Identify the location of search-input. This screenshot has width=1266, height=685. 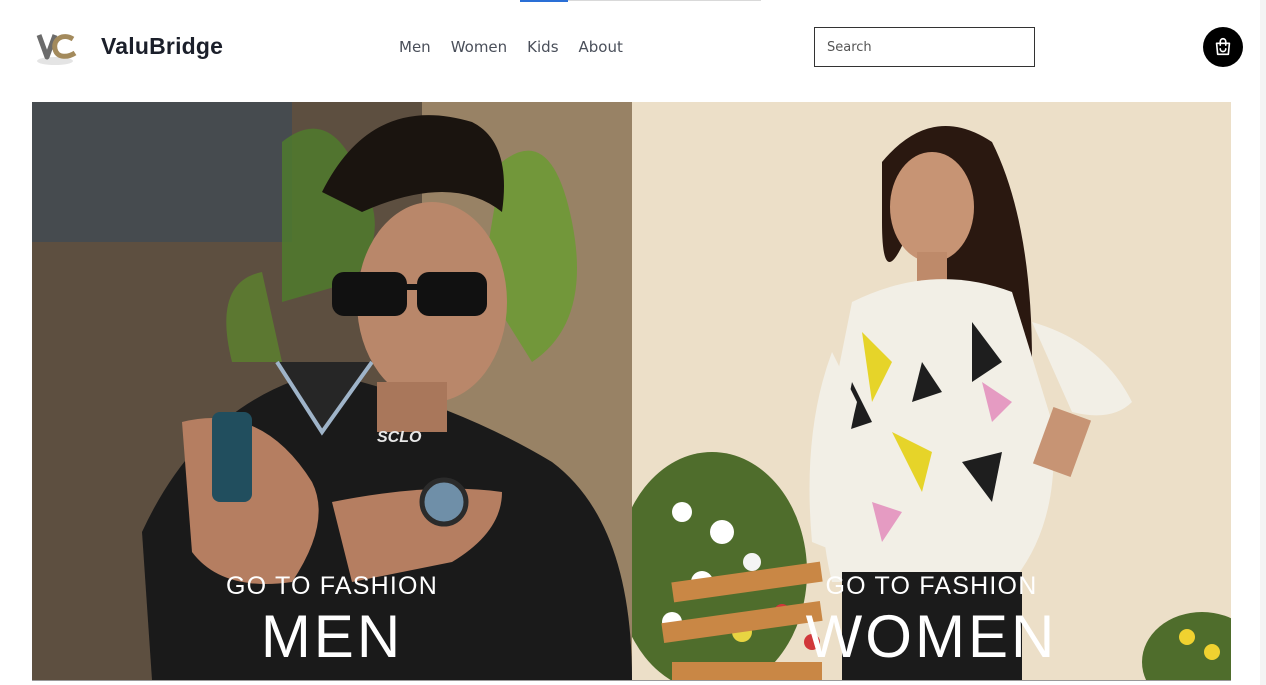
(924, 47).